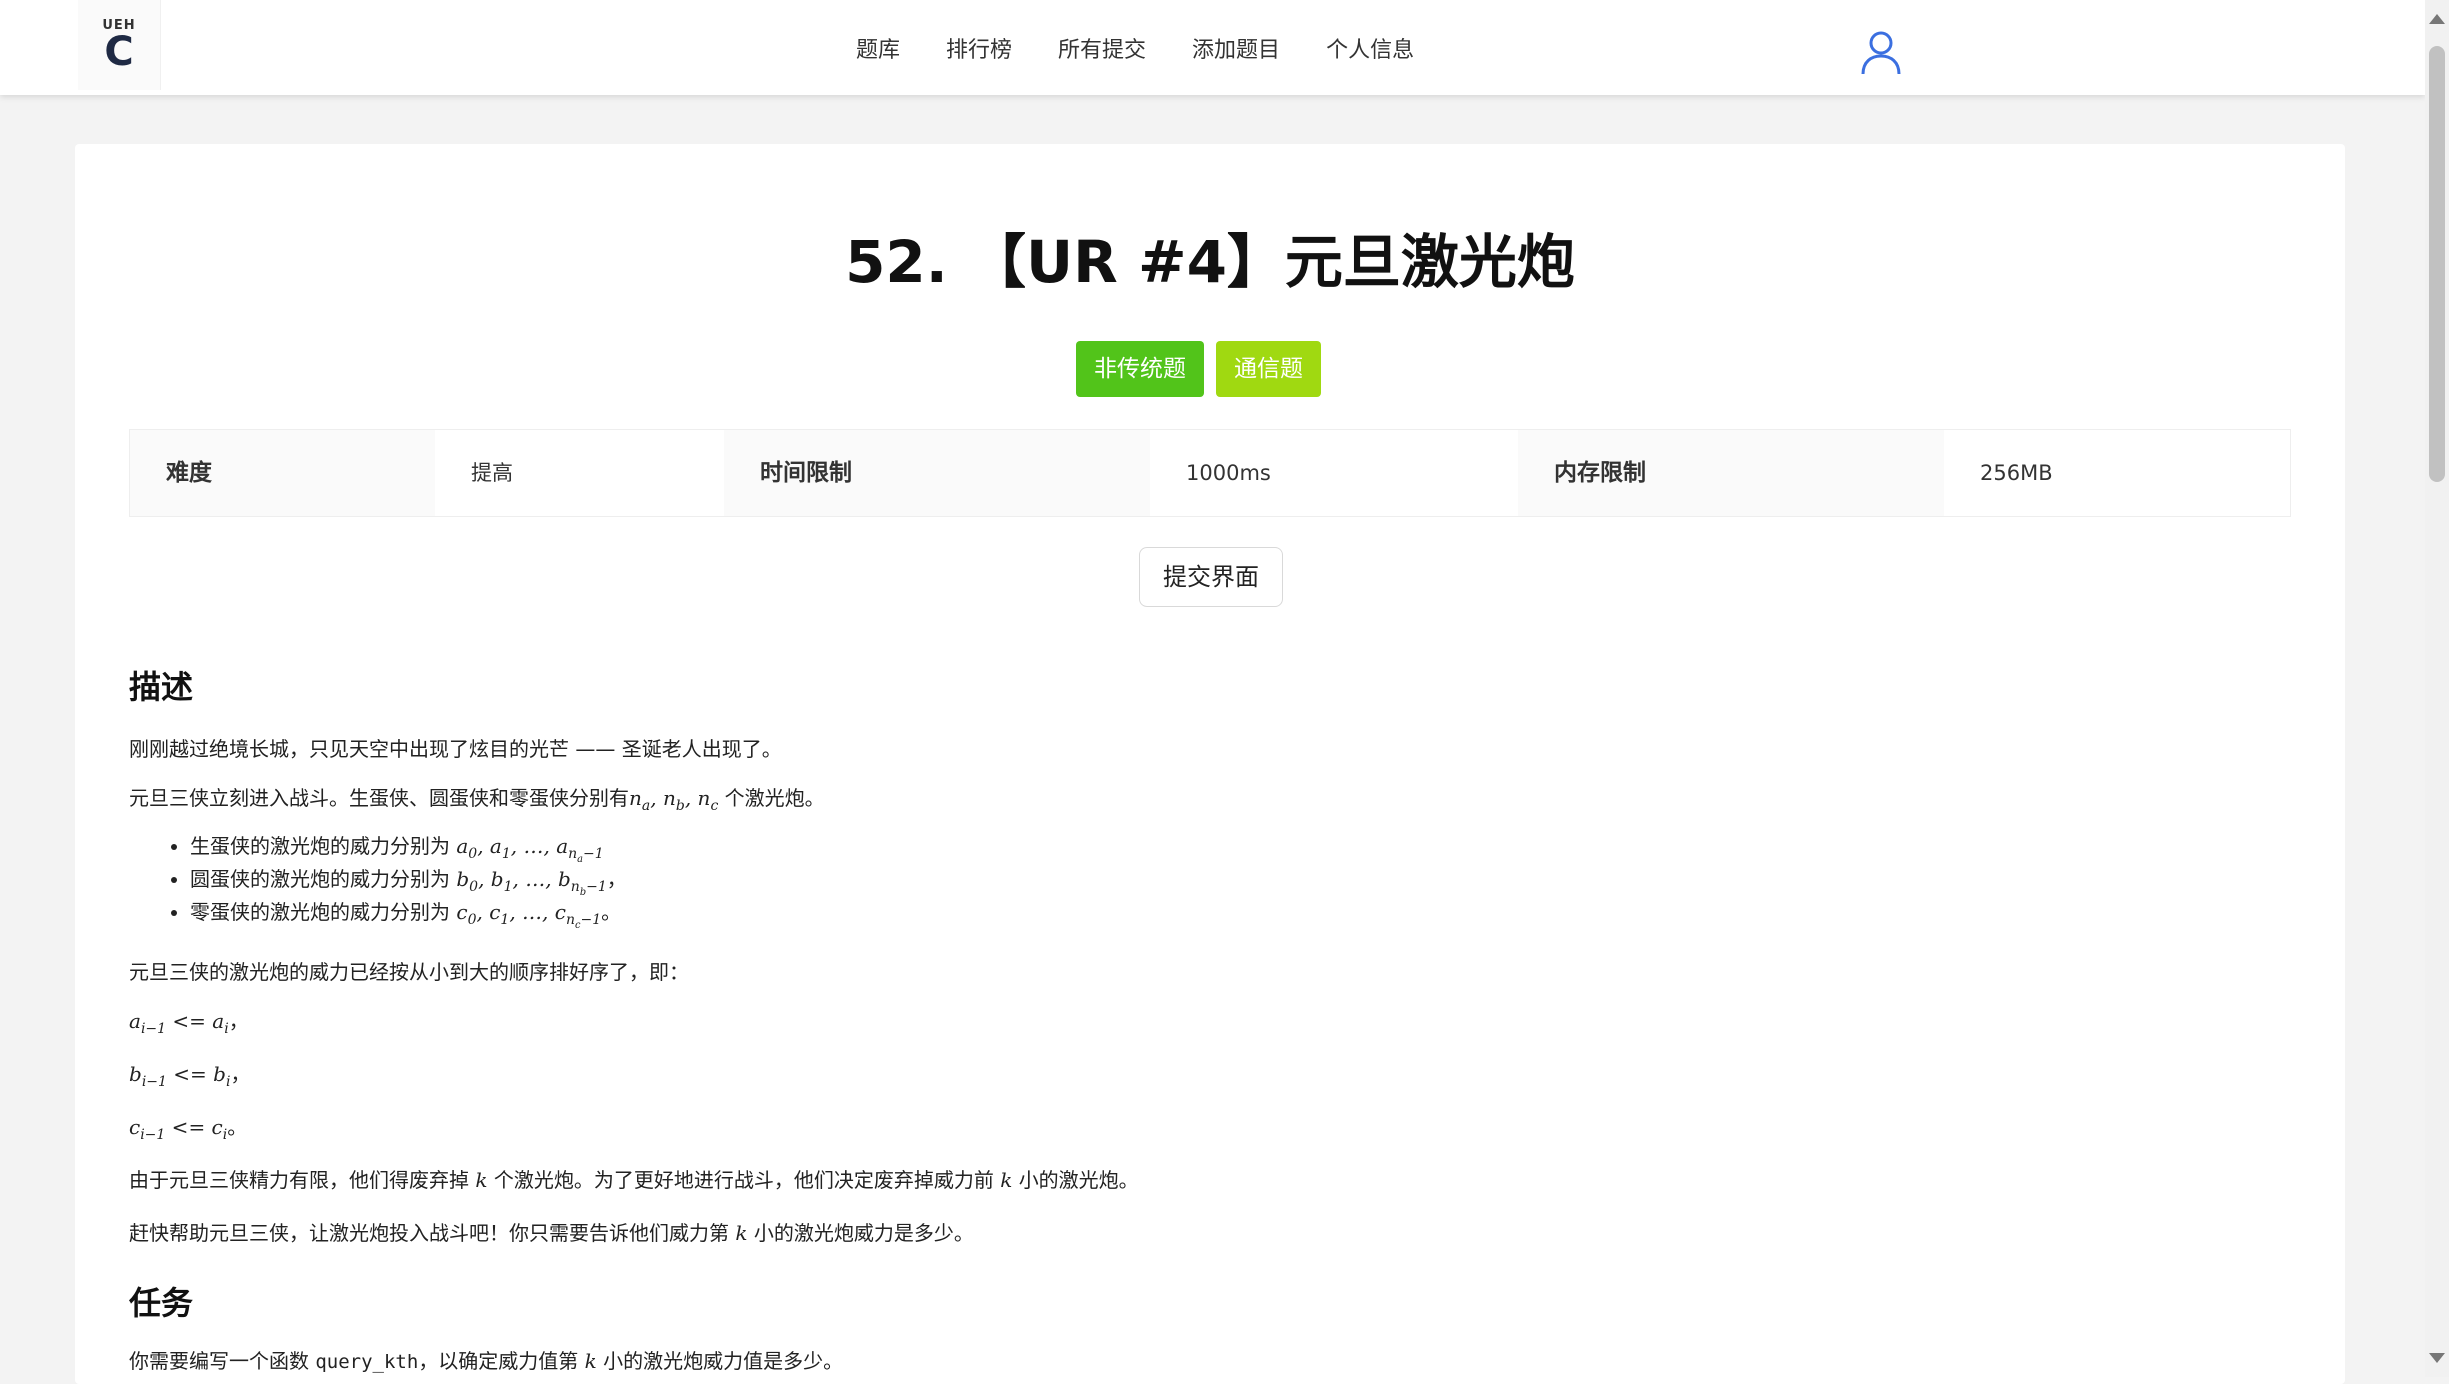 This screenshot has height=1384, width=2449. Describe the element at coordinates (119, 51) in the screenshot. I see `logo-letter: C` at that location.